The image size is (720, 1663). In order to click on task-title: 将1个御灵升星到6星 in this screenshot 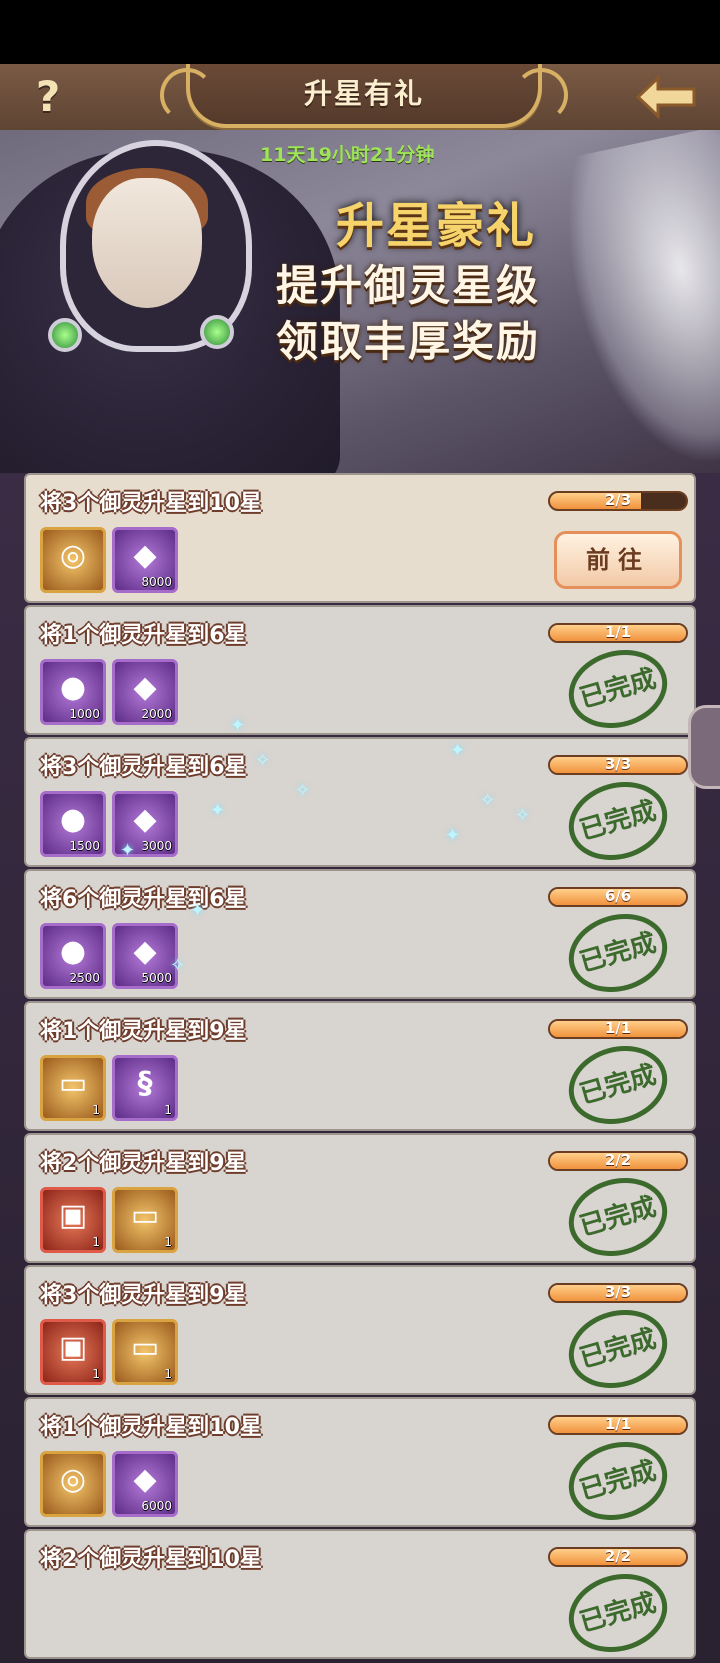, I will do `click(143, 635)`.